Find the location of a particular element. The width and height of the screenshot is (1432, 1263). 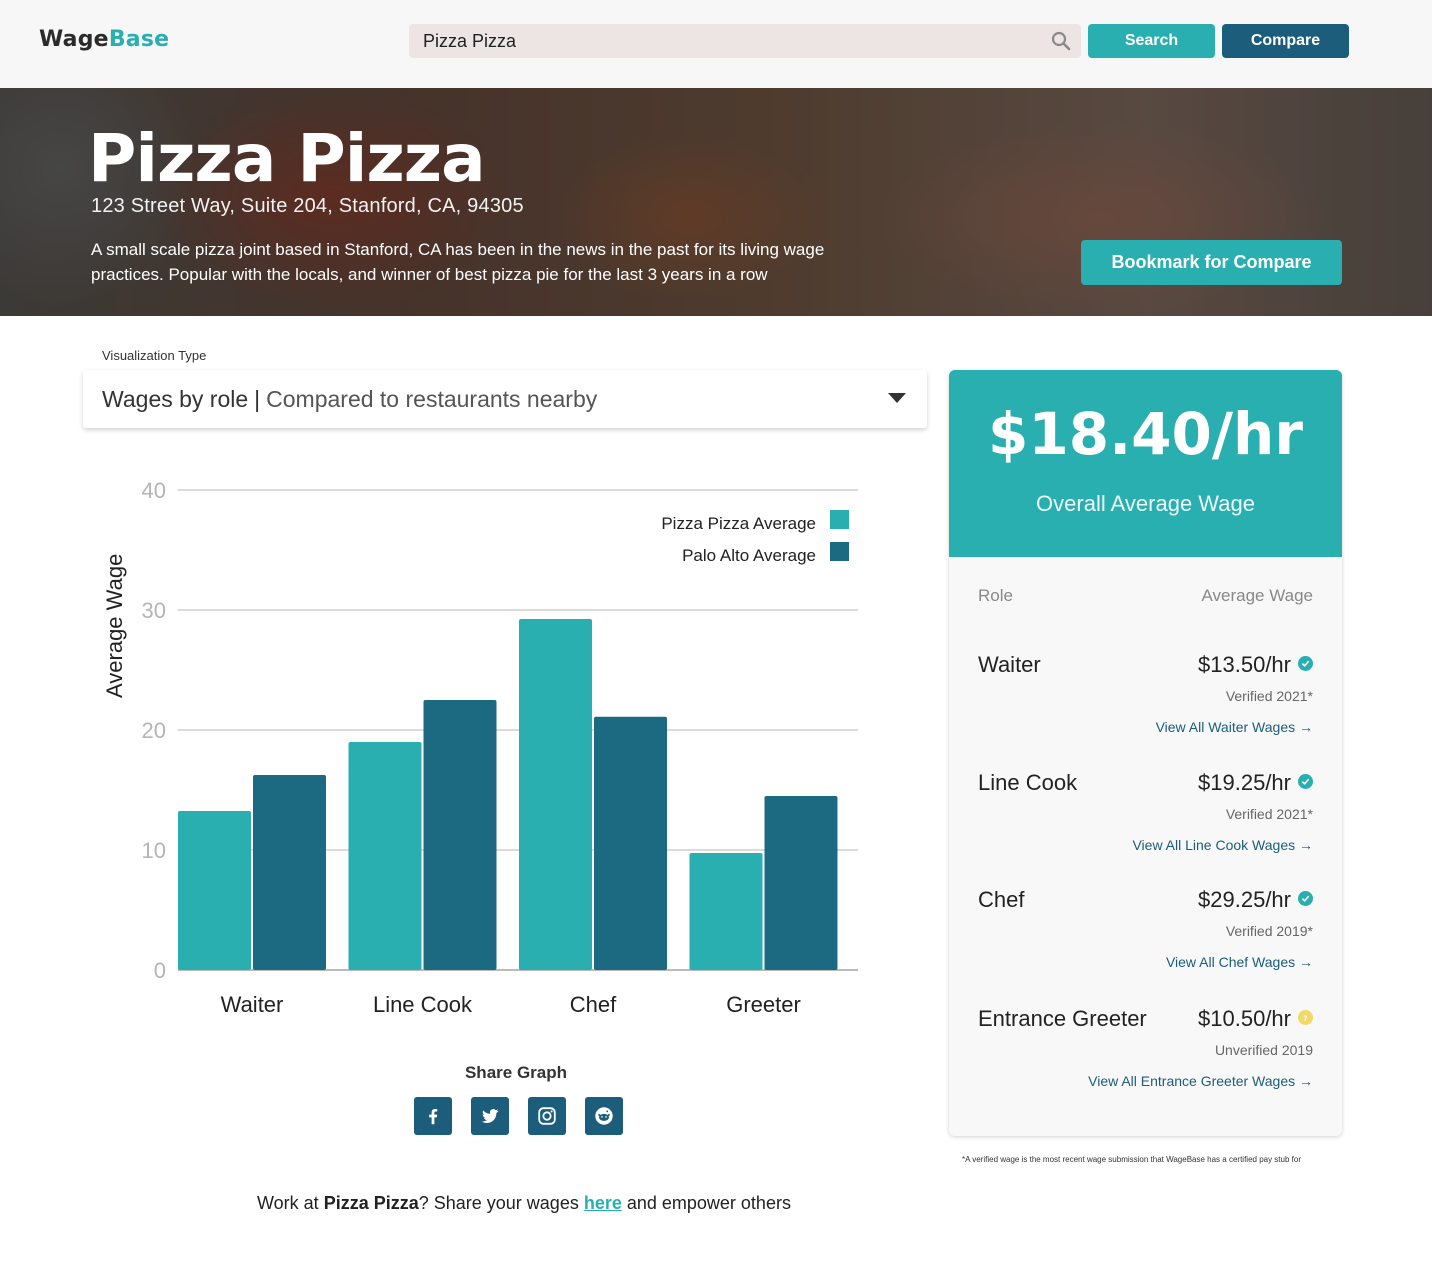

search-input is located at coordinates (728, 41).